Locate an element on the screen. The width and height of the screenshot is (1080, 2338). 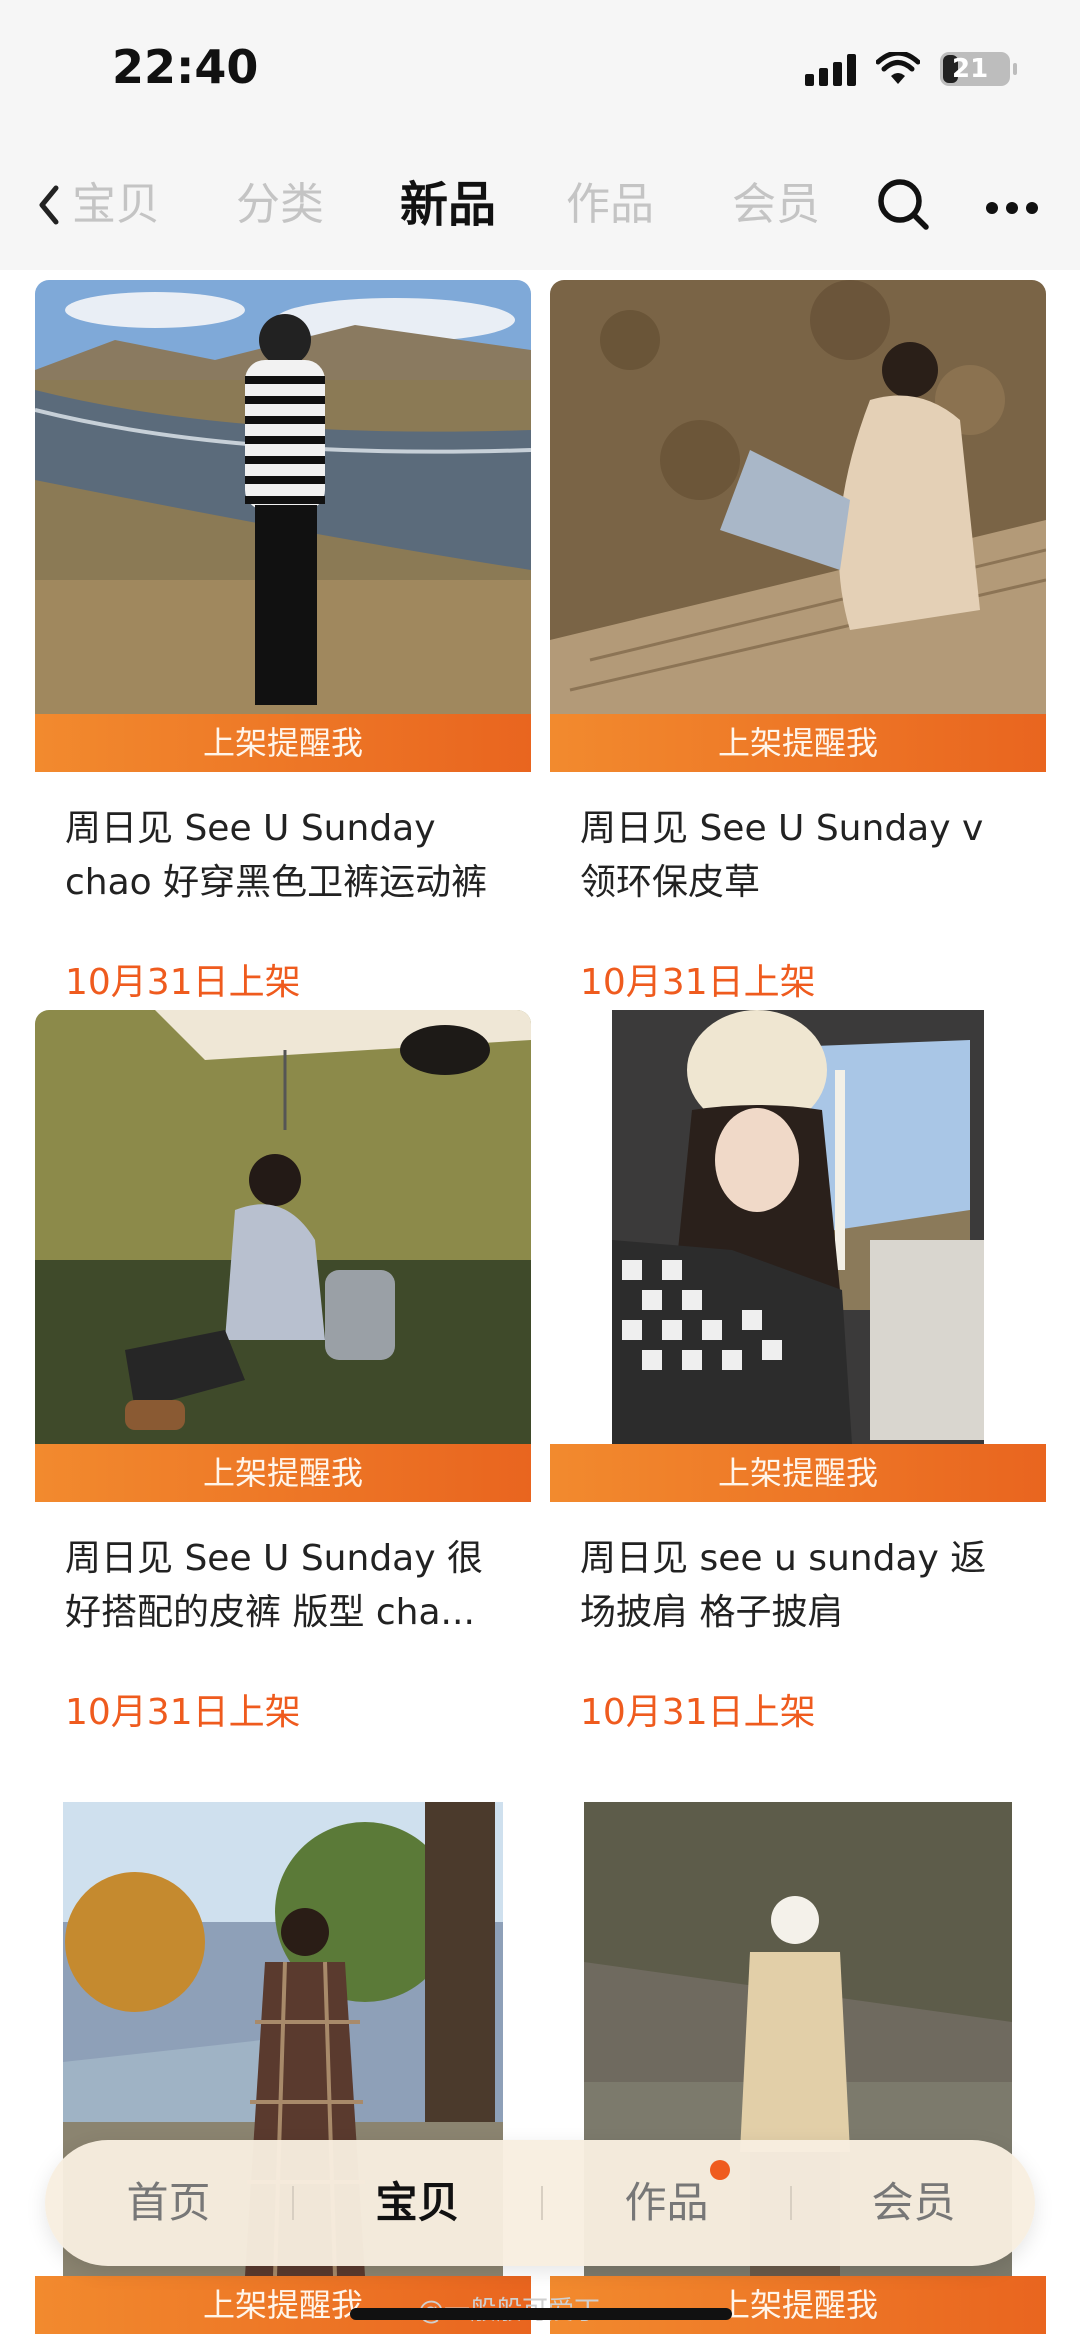
tab-fenlei: 分类 is located at coordinates (280, 205).